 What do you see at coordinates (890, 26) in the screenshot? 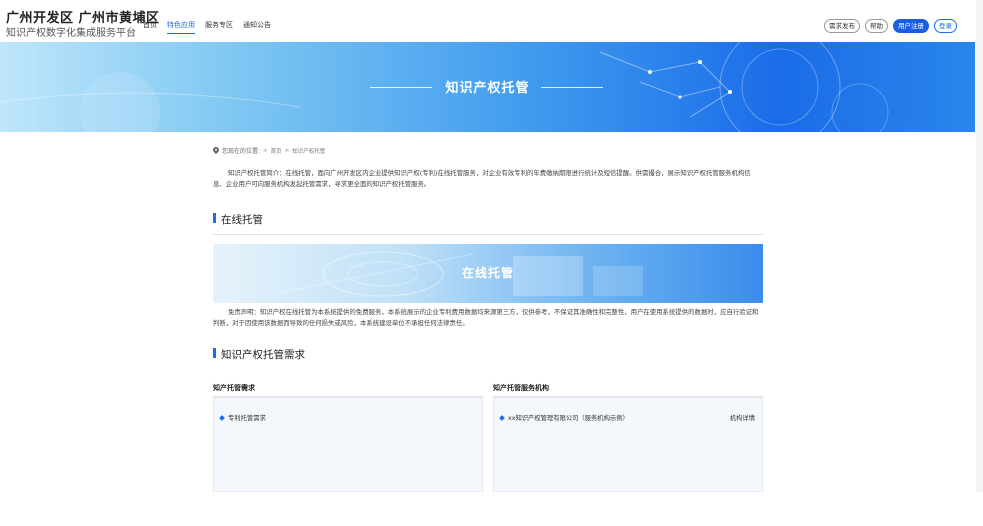
I see `header-actions: 需求发布 帮助 用户注册 登录` at bounding box center [890, 26].